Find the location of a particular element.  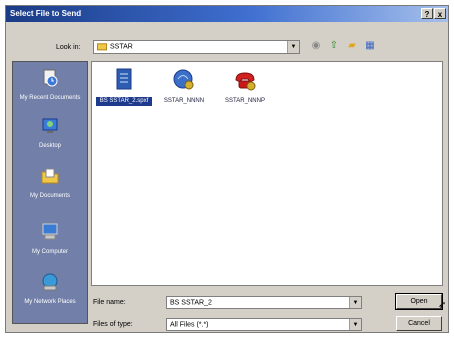

file-item: SSTAR_NNNP is located at coordinates (245, 87).